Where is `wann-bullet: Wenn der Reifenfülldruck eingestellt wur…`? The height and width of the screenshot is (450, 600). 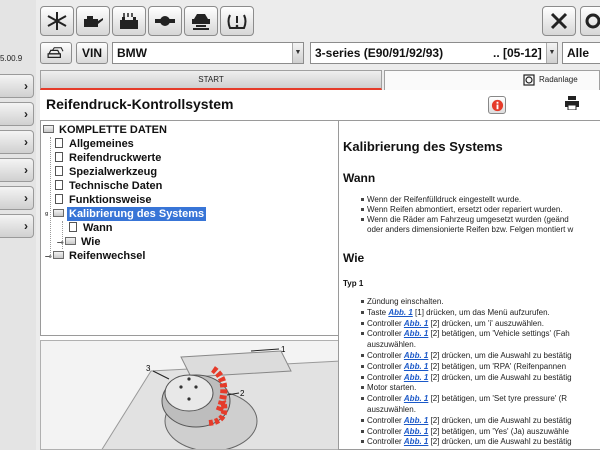 wann-bullet: Wenn der Reifenfülldruck eingestellt wur… is located at coordinates (441, 199).